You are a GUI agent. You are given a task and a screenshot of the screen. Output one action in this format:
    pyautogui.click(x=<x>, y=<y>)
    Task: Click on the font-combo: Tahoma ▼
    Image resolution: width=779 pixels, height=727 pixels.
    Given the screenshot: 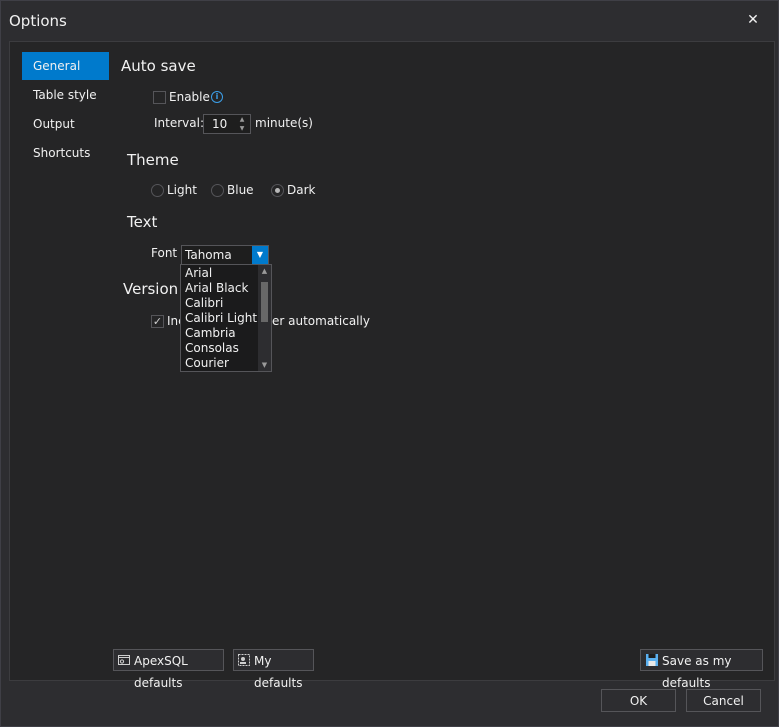 What is the action you would take?
    pyautogui.click(x=225, y=255)
    